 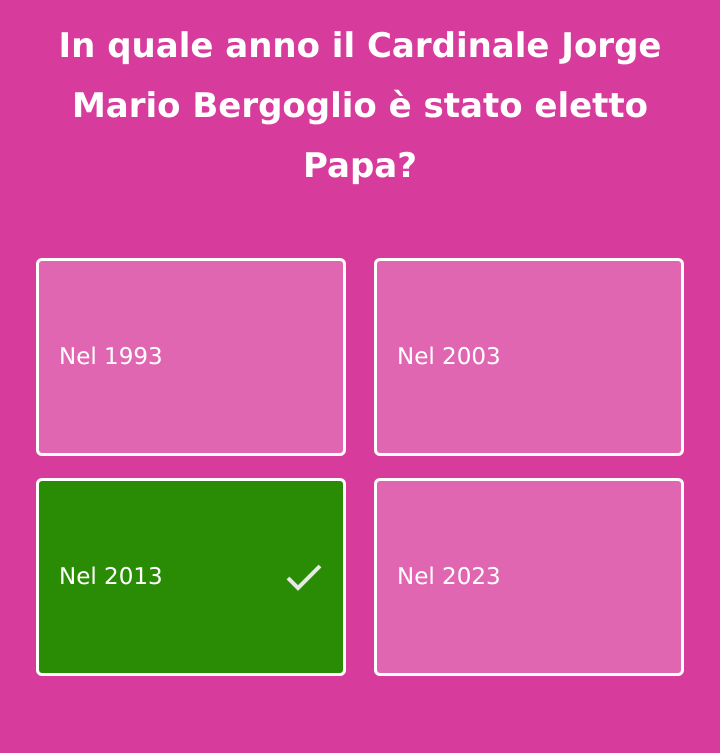 What do you see at coordinates (529, 577) in the screenshot?
I see `answer-option: Nel 2023` at bounding box center [529, 577].